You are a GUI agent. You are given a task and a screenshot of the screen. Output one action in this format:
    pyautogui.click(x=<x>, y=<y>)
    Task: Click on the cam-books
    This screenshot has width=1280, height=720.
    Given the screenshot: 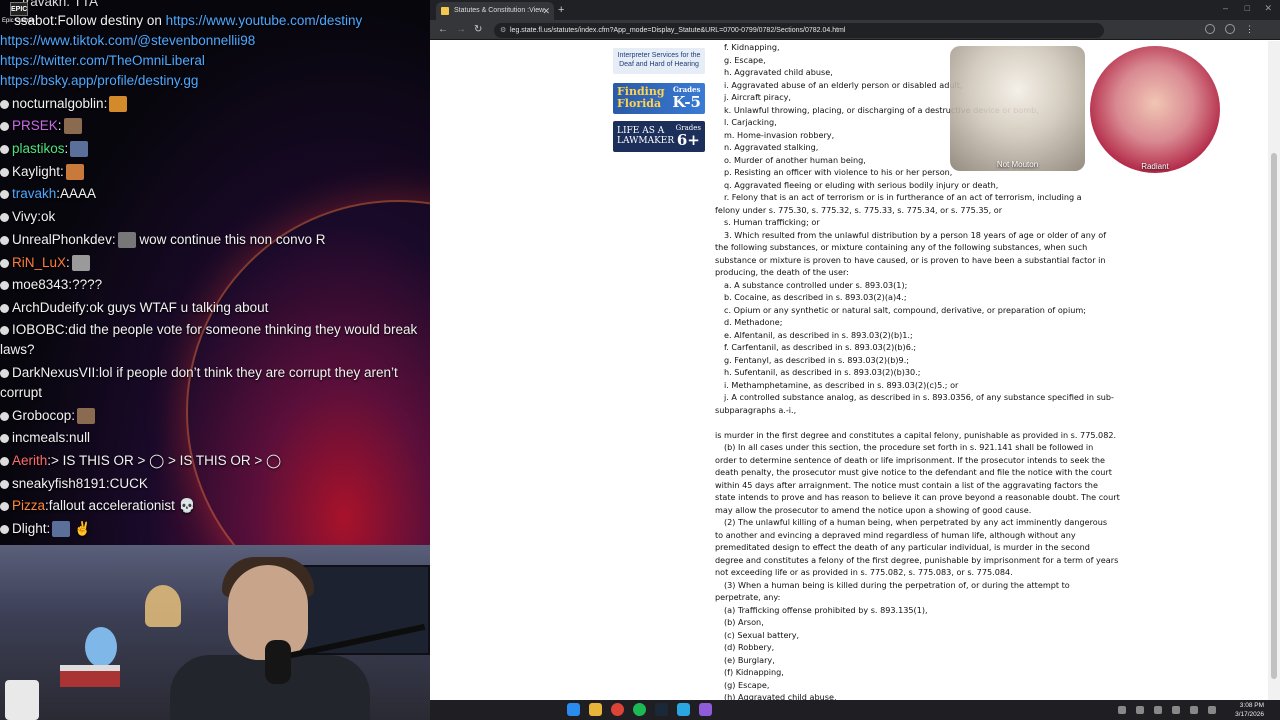 What is the action you would take?
    pyautogui.click(x=90, y=676)
    